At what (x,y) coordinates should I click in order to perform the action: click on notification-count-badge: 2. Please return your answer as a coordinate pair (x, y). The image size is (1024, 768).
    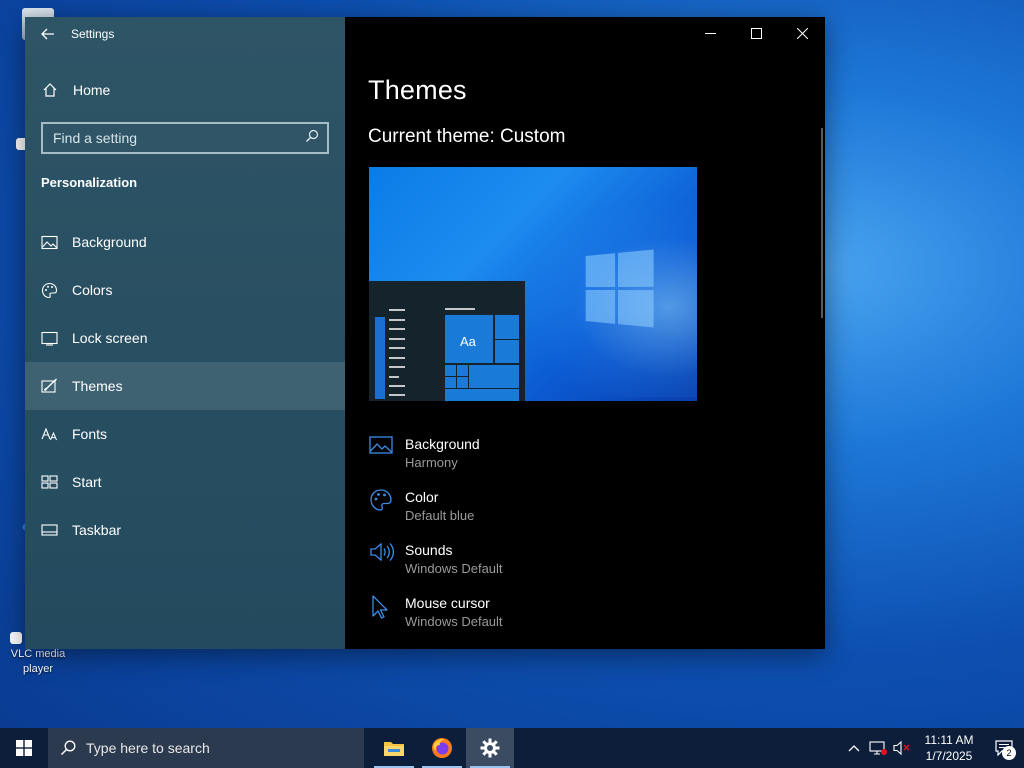
    Looking at the image, I should click on (1009, 753).